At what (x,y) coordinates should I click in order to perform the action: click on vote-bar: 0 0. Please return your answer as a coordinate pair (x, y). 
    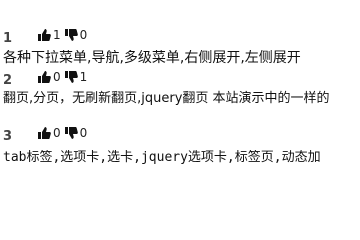
    Looking at the image, I should click on (63, 133).